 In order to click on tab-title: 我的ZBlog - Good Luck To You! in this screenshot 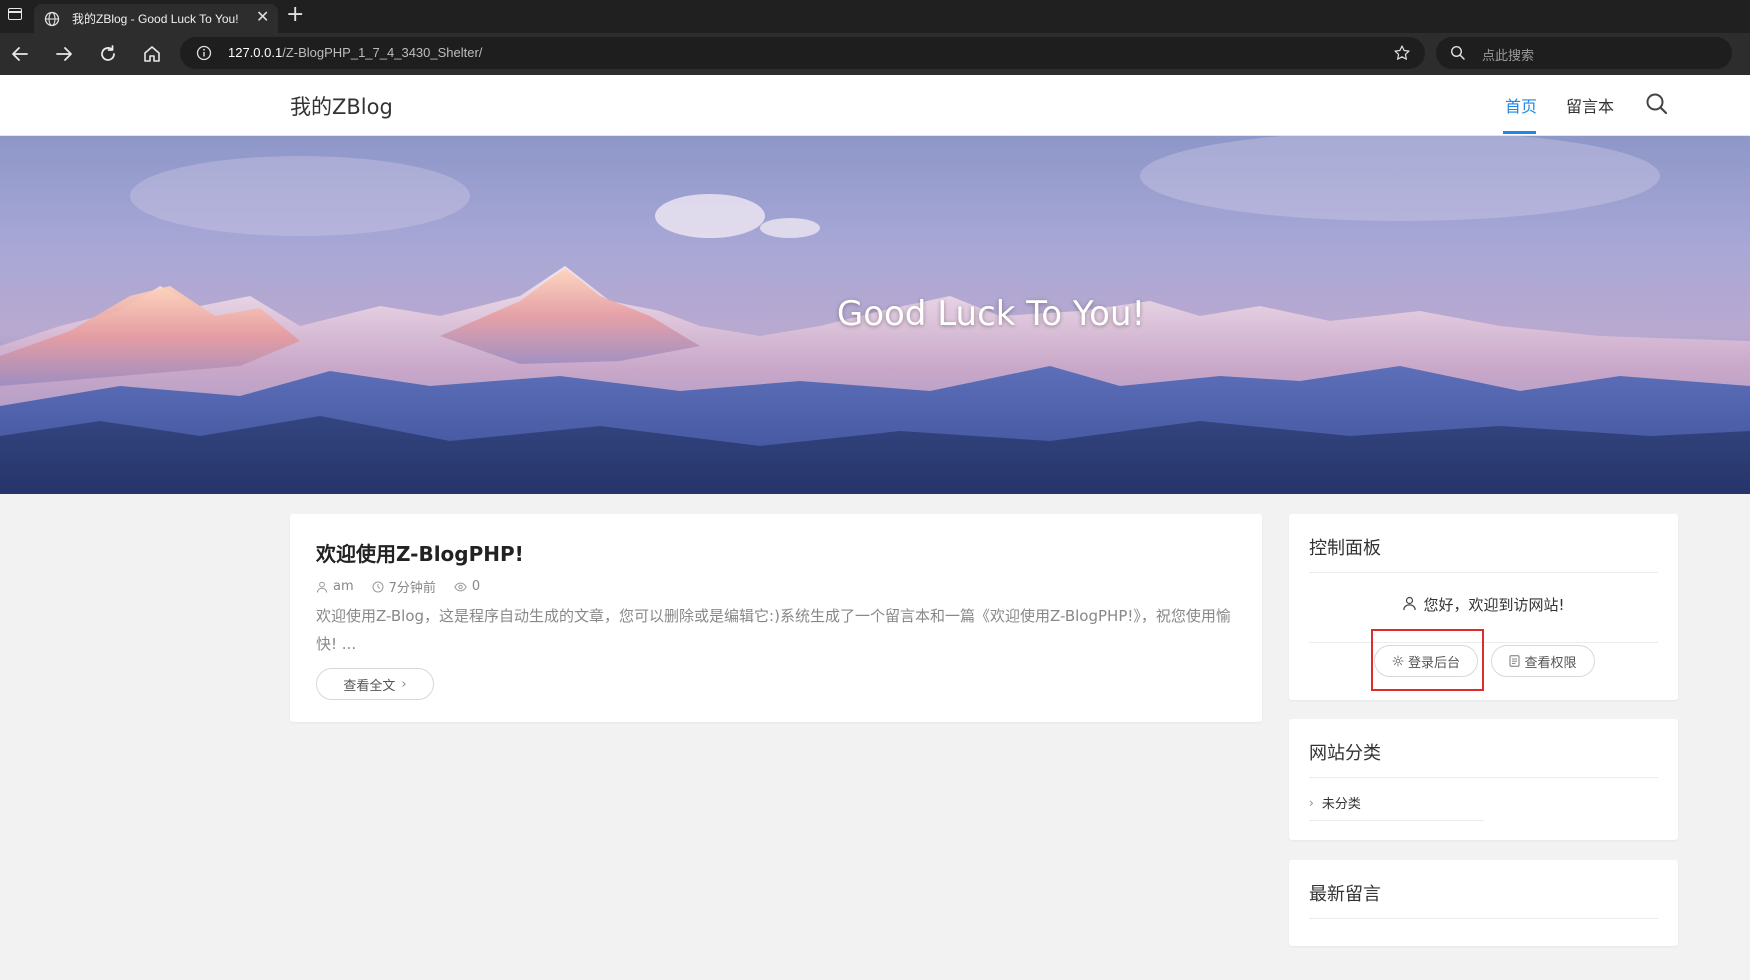, I will do `click(155, 19)`.